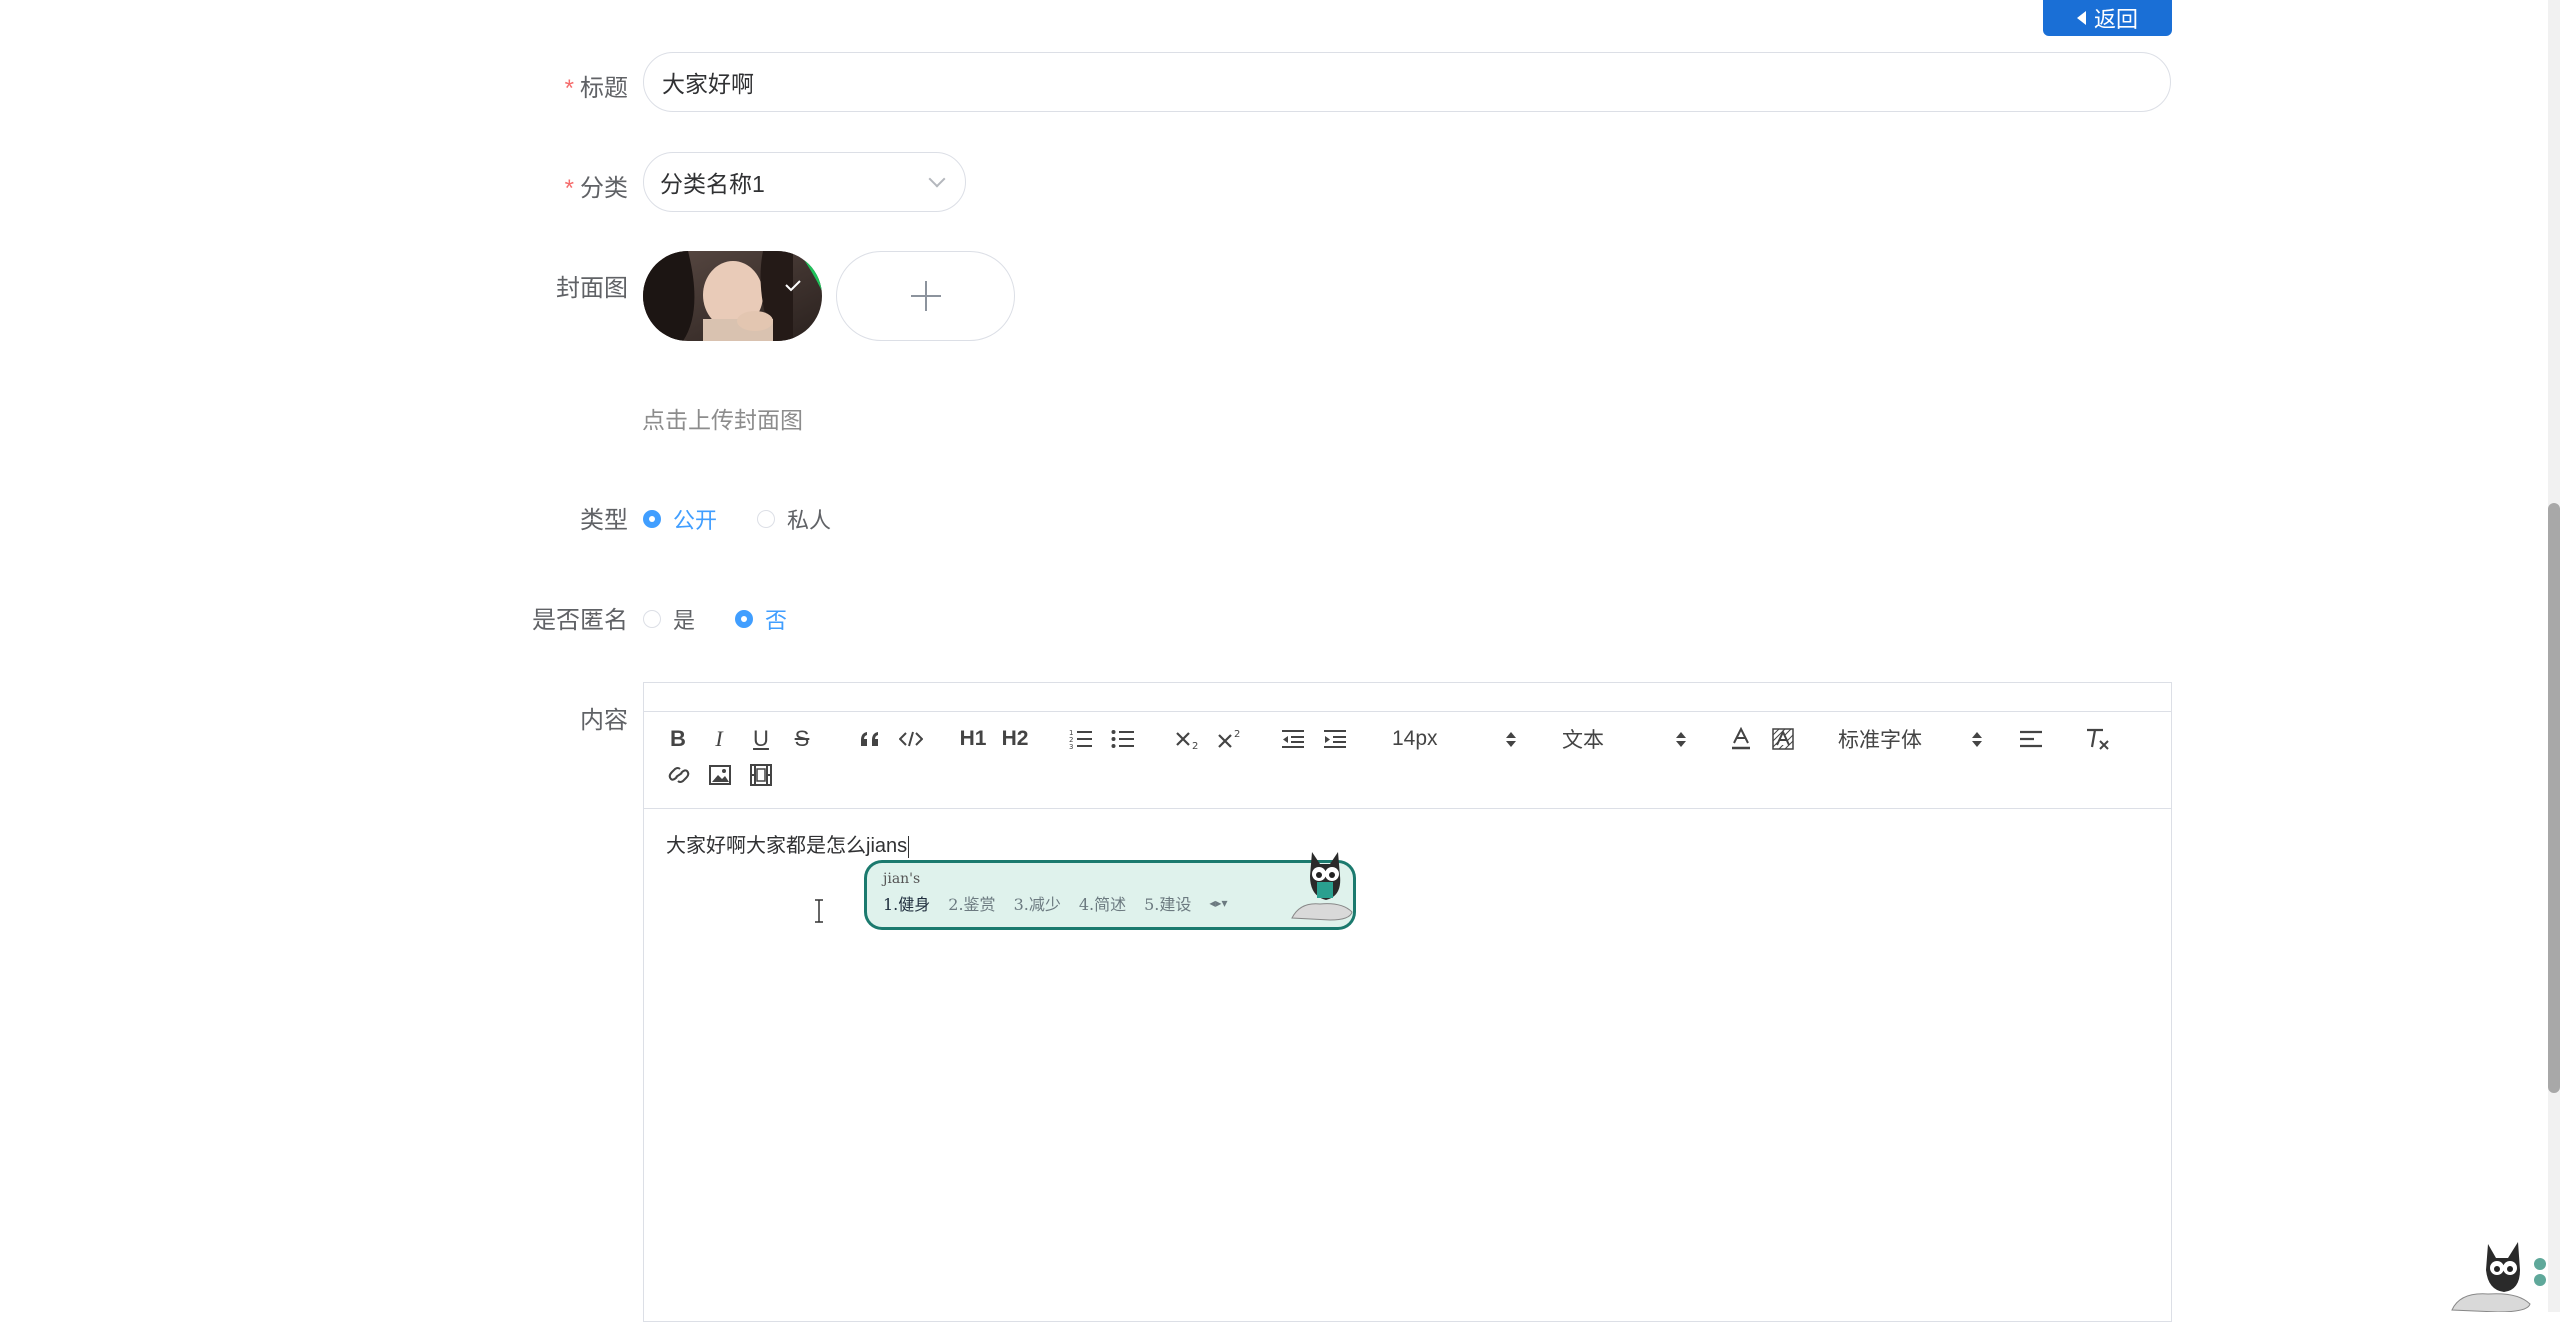  What do you see at coordinates (1880, 740) in the screenshot?
I see `font-family-value: 标准字体` at bounding box center [1880, 740].